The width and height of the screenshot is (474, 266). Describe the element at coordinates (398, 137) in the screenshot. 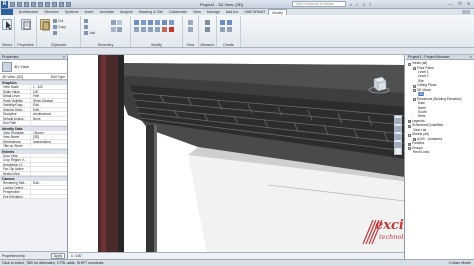

I see `pan-icon` at that location.